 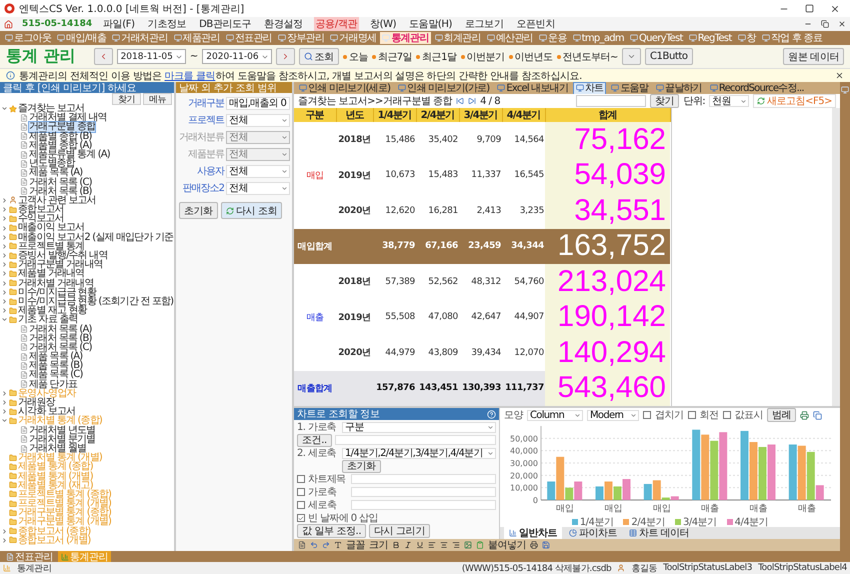 I want to click on quick-range-button: 오늘, so click(x=355, y=57).